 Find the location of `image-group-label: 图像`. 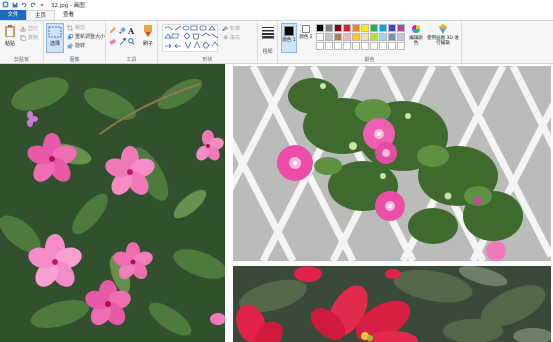

image-group-label: 图像 is located at coordinates (74, 60).